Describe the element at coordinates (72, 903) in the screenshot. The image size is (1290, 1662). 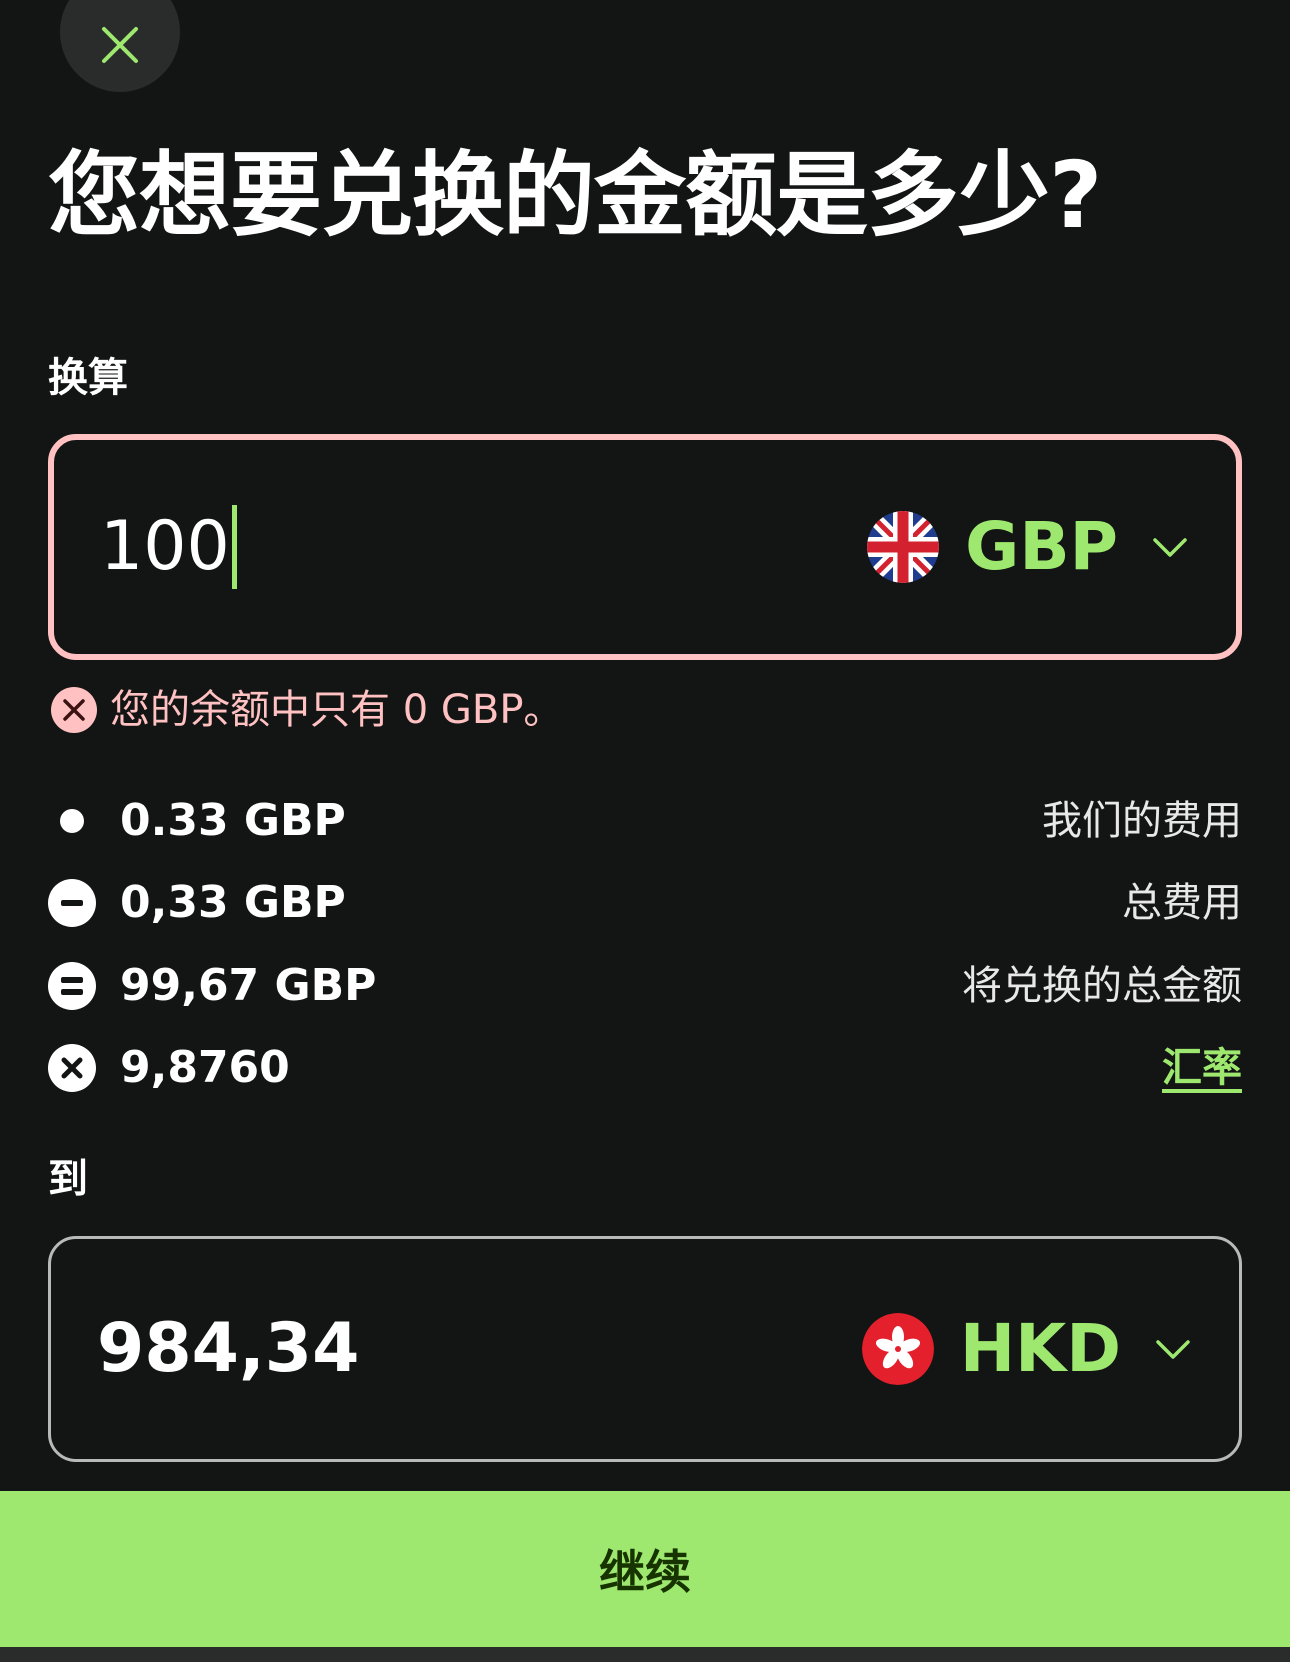
I see `minus-circle-icon` at that location.